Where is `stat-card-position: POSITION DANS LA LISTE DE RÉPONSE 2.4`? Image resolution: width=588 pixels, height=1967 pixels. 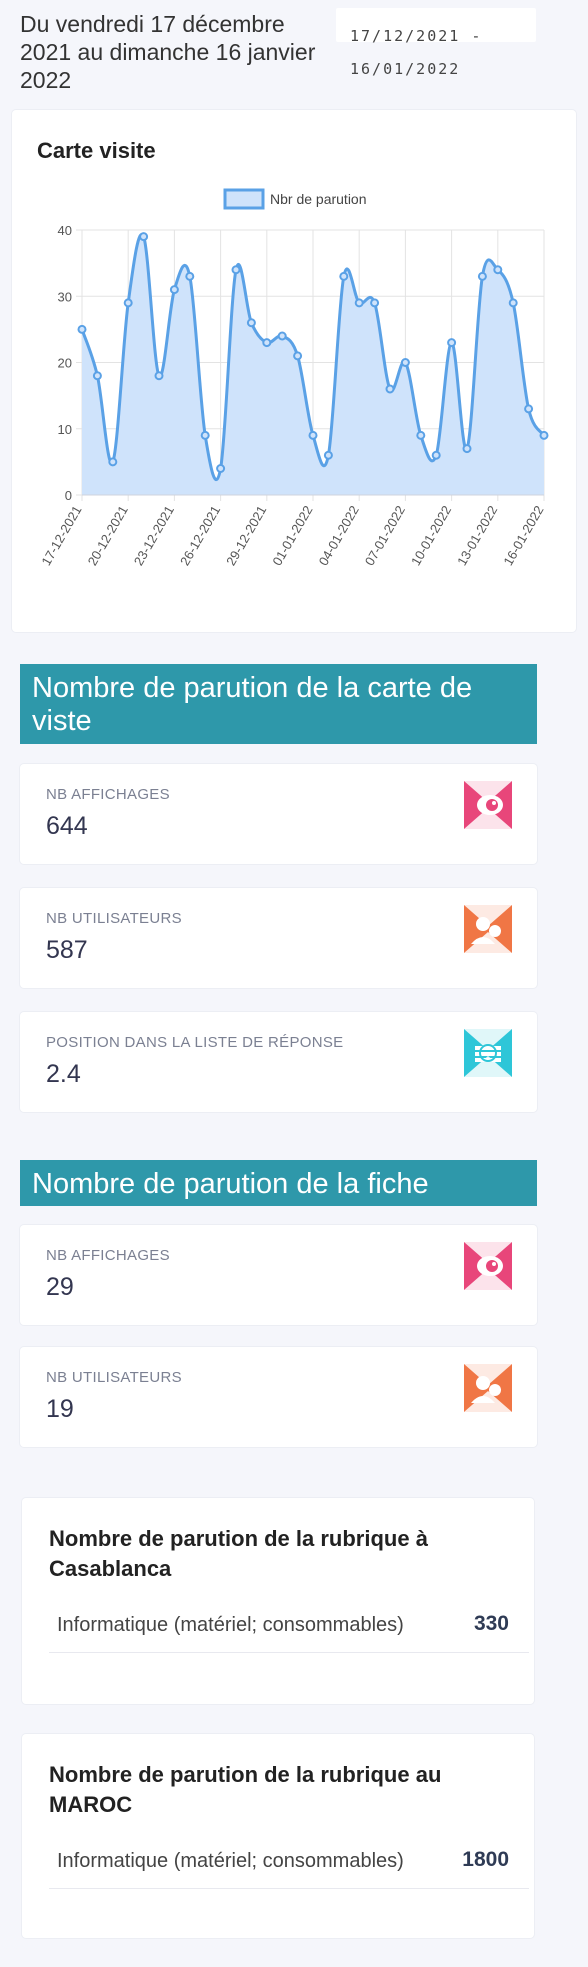
stat-card-position: POSITION DANS LA LISTE DE RÉPONSE 2.4 is located at coordinates (278, 1062).